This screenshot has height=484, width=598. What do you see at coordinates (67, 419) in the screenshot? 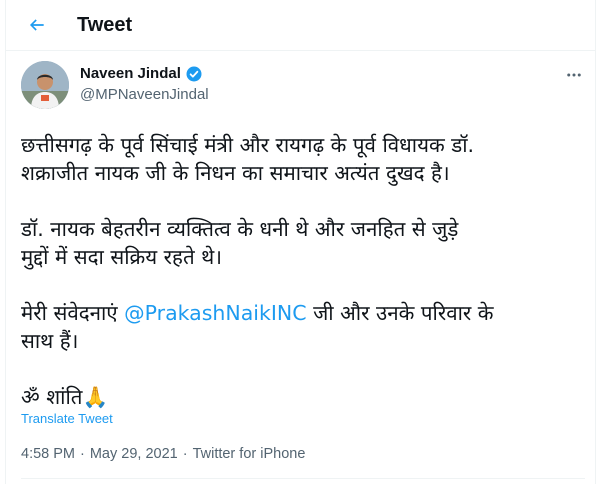
I see `translate-tweet-link: Translate Tweet` at bounding box center [67, 419].